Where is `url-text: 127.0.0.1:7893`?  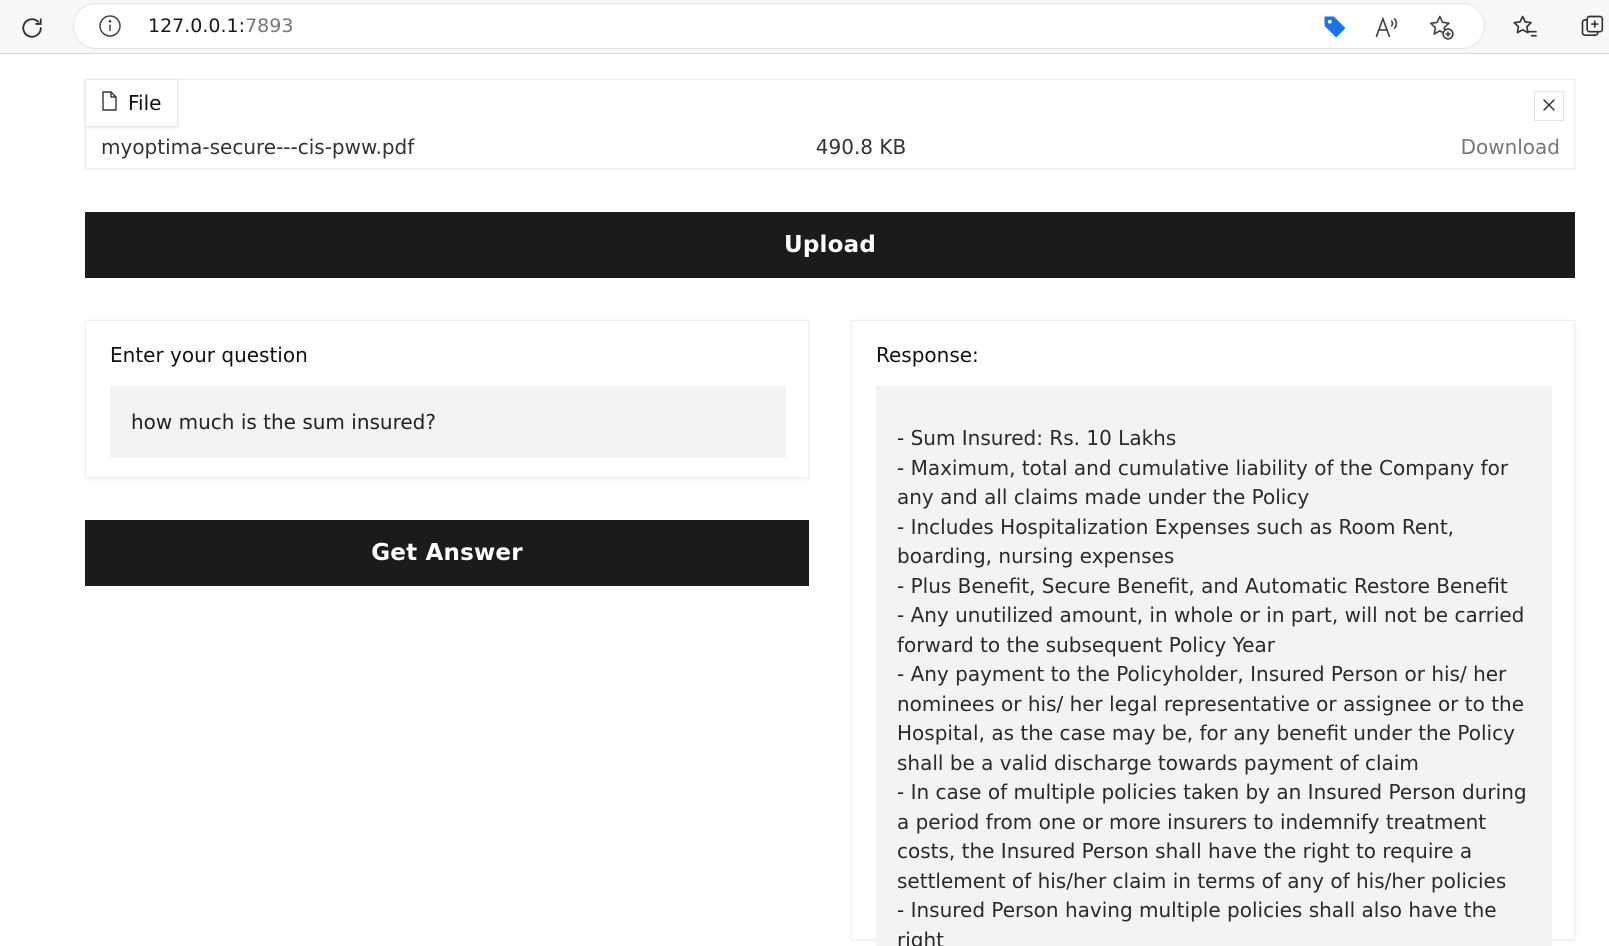 url-text: 127.0.0.1:7893 is located at coordinates (220, 26).